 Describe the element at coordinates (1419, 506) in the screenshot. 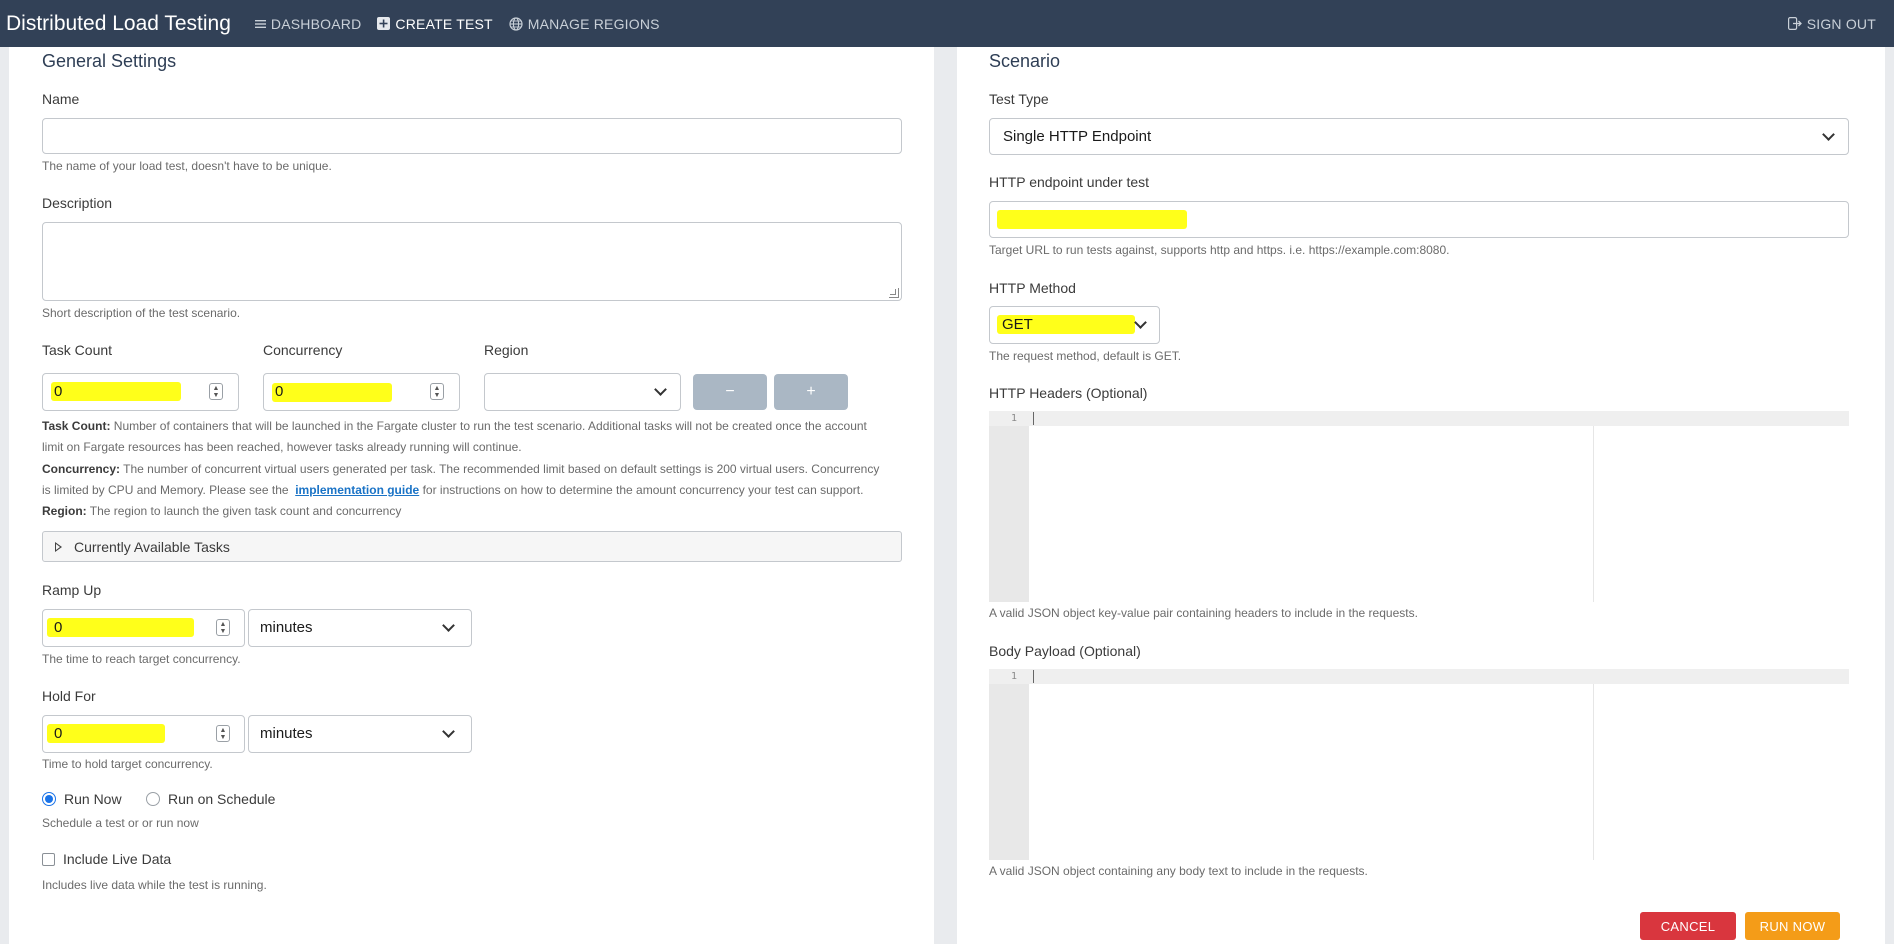

I see `http-headers-editor: 1` at that location.